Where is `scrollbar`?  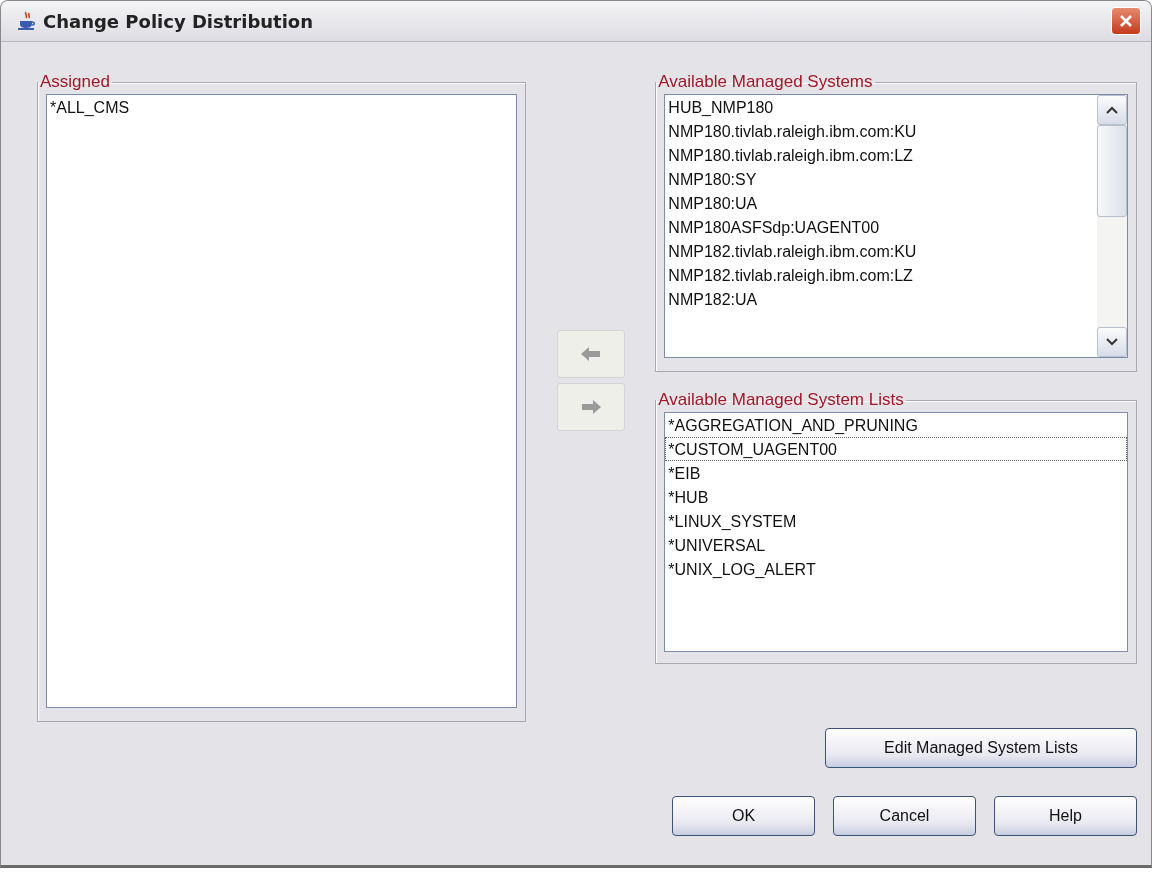 scrollbar is located at coordinates (1112, 226).